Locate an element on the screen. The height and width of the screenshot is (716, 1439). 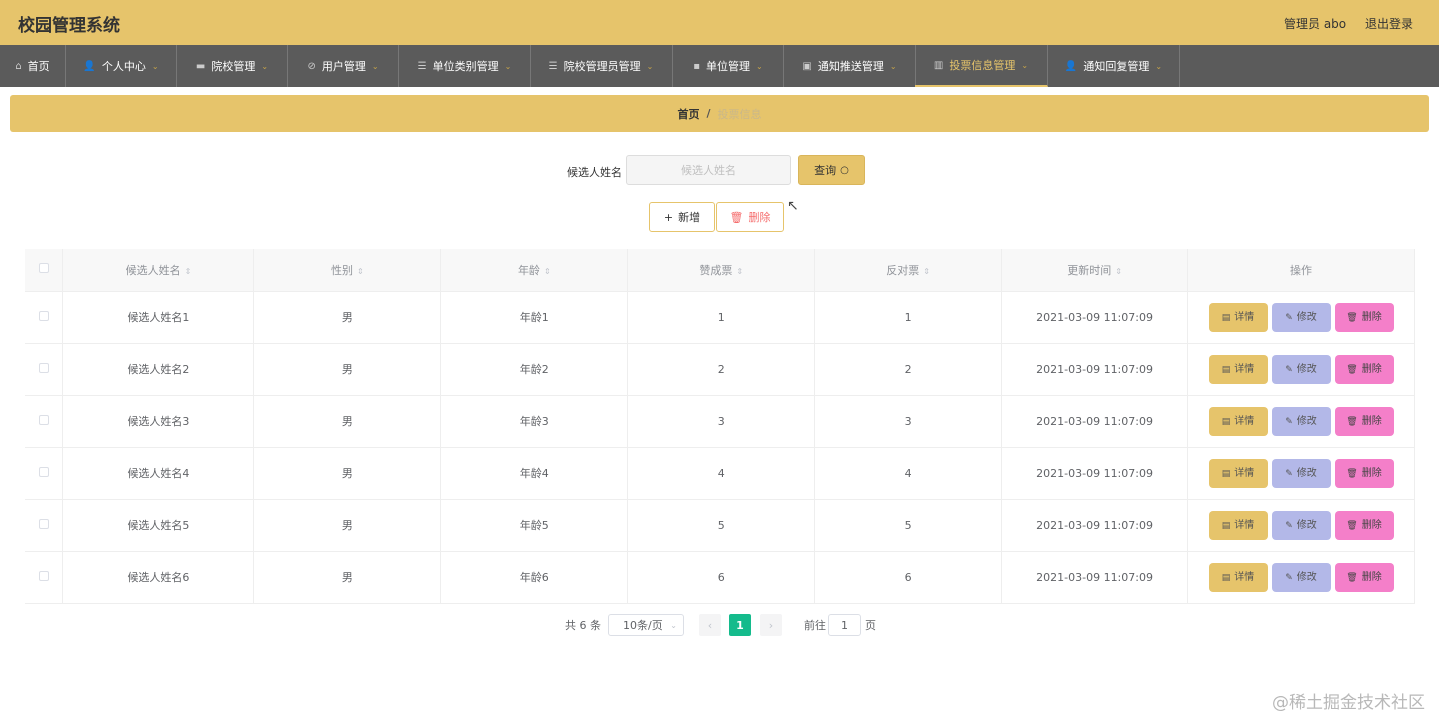
prev-page-button: ‹ is located at coordinates (710, 625).